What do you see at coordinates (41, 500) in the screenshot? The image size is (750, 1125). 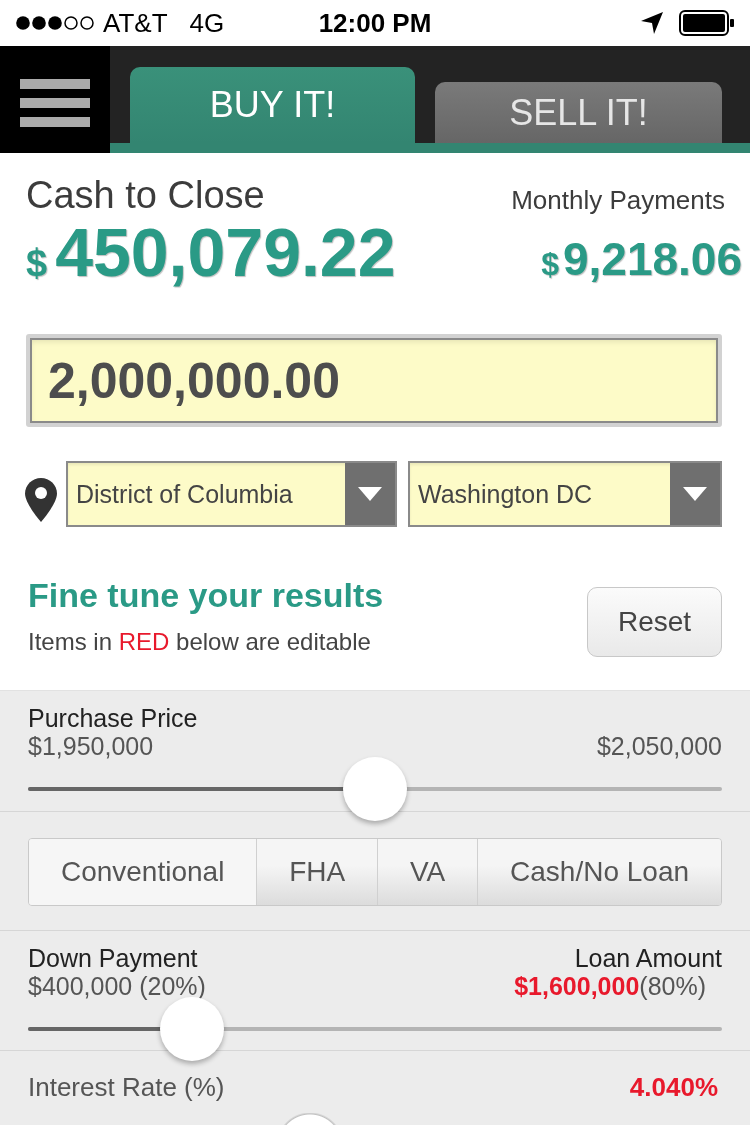 I see `map-pin-icon` at bounding box center [41, 500].